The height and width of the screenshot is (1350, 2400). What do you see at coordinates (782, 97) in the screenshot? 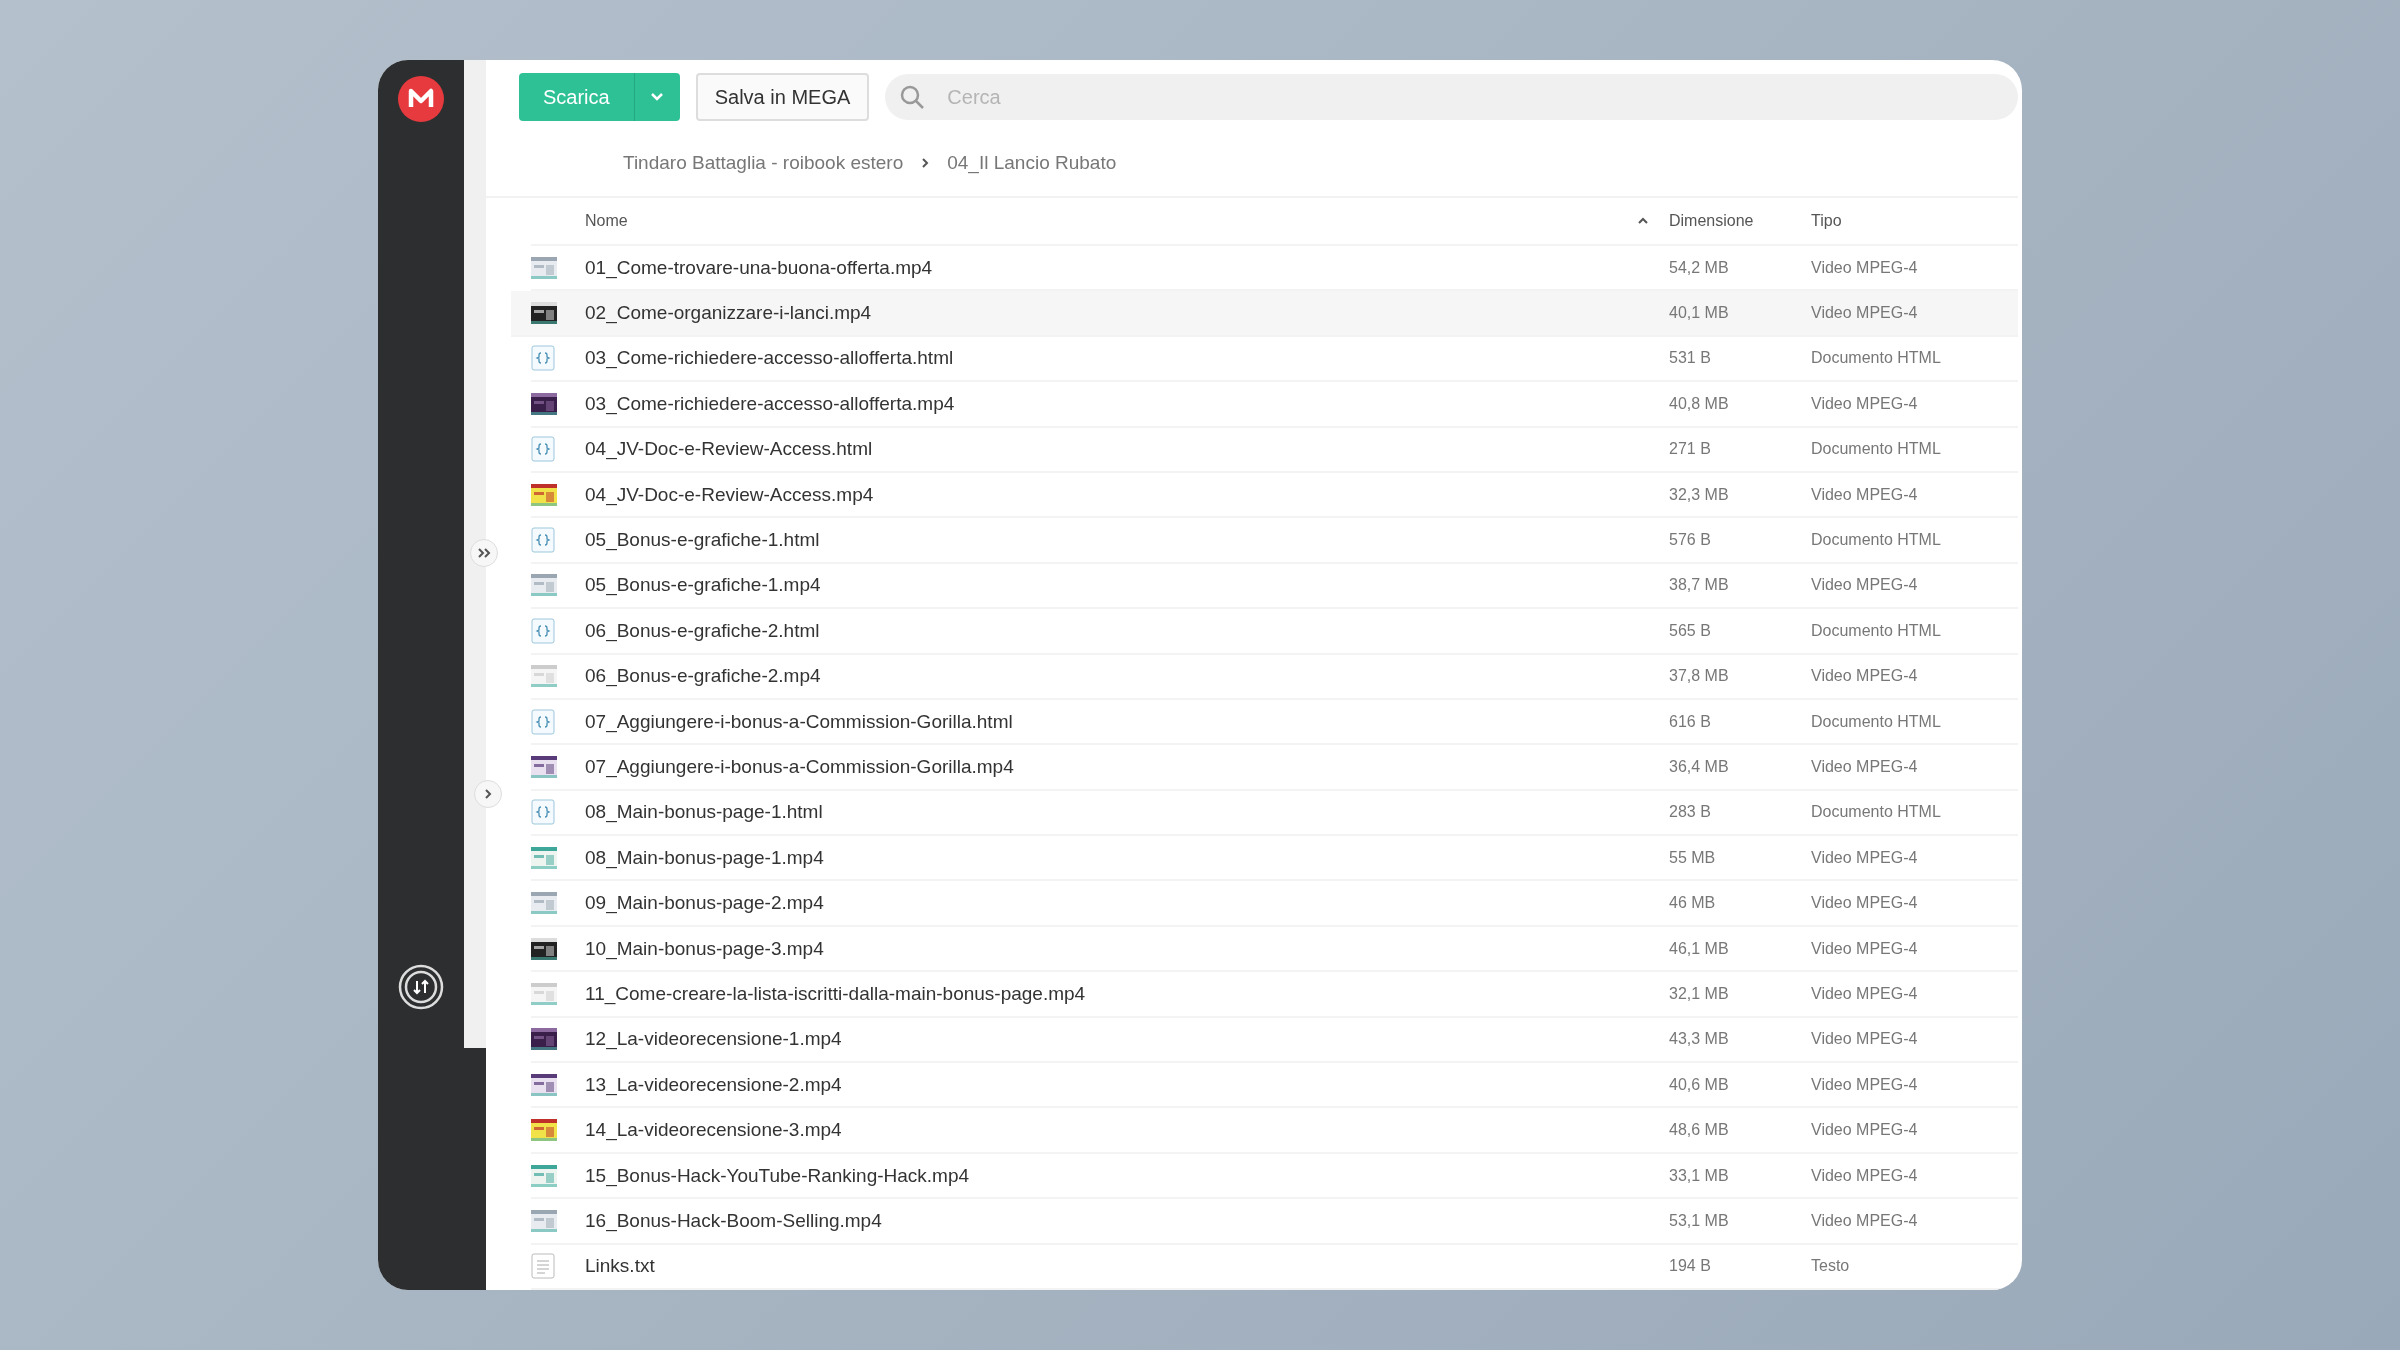
I see `save-button: Salva in MEGA` at bounding box center [782, 97].